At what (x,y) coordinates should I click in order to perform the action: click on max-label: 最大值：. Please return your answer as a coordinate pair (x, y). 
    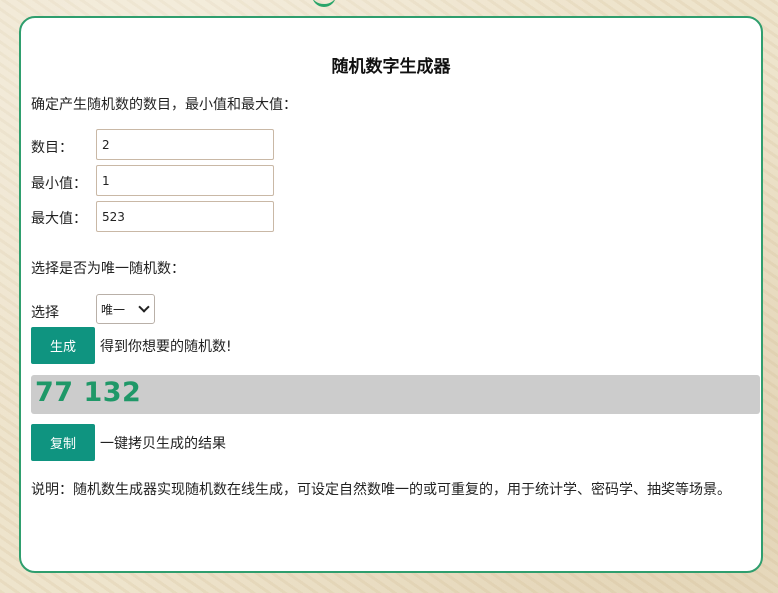
    Looking at the image, I should click on (59, 219).